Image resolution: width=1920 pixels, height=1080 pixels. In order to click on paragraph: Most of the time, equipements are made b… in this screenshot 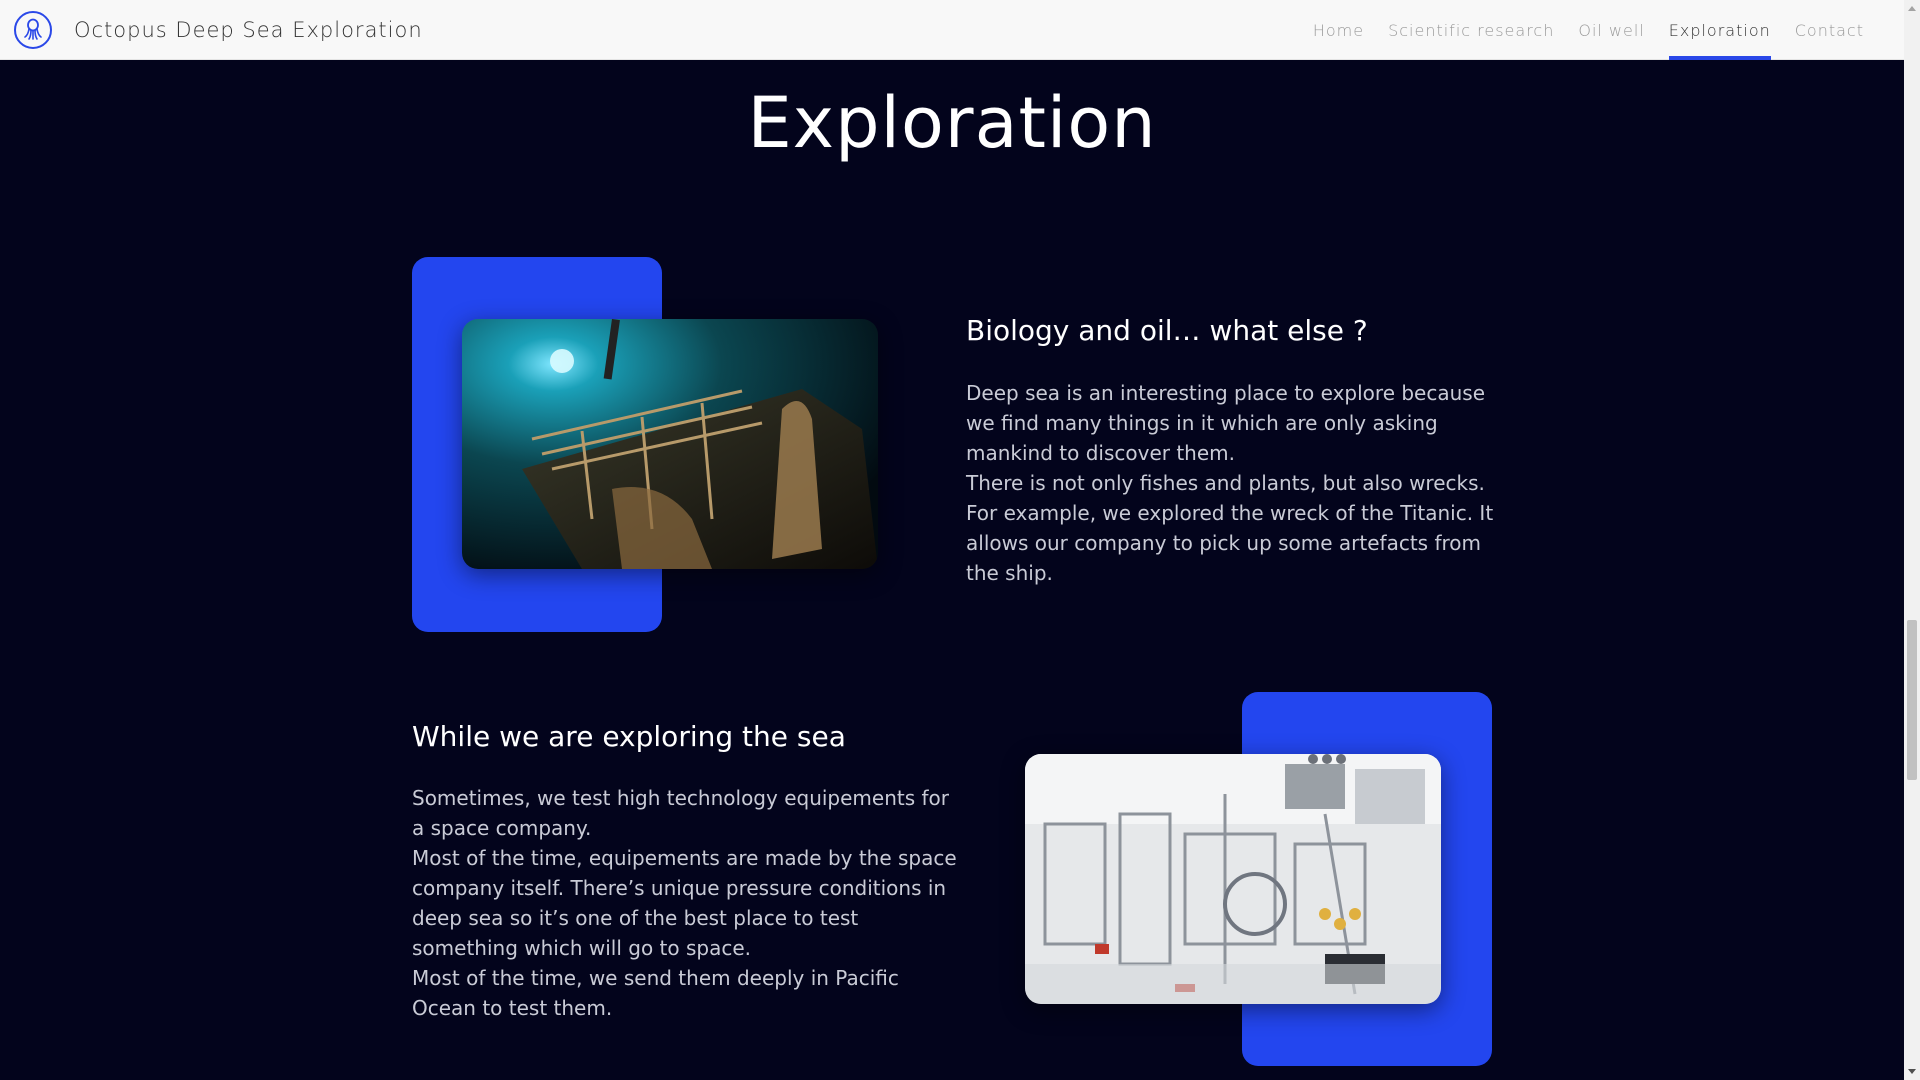, I will do `click(684, 903)`.